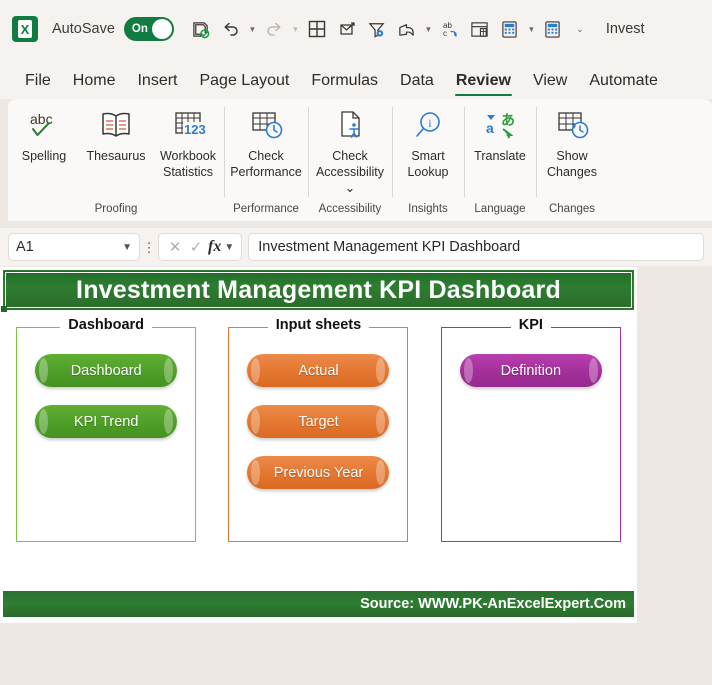 Image resolution: width=712 pixels, height=685 pixels. What do you see at coordinates (350, 209) in the screenshot?
I see `ribbon-group-title-accessibility: Accessibility` at bounding box center [350, 209].